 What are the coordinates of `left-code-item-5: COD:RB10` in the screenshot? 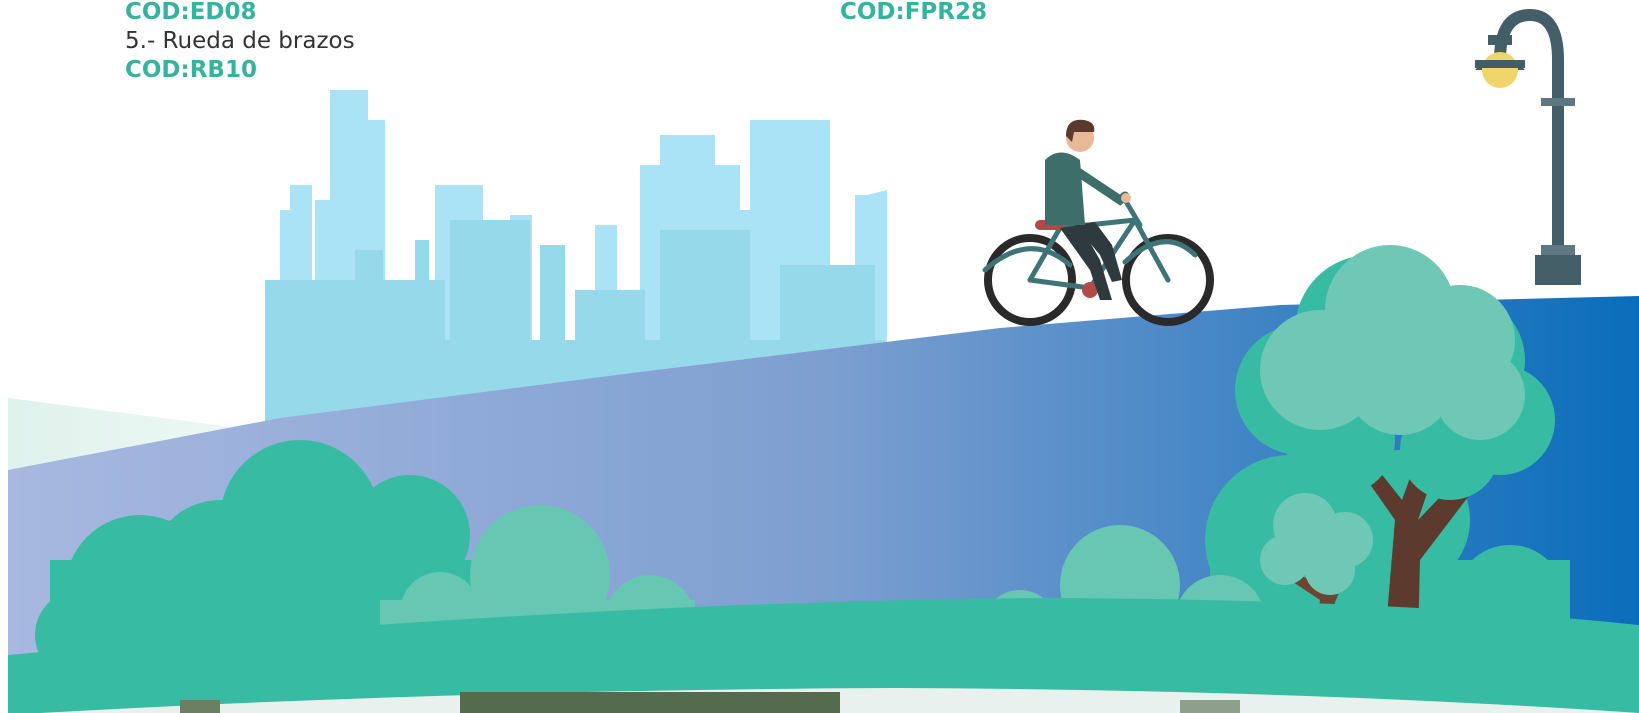 It's located at (191, 70).